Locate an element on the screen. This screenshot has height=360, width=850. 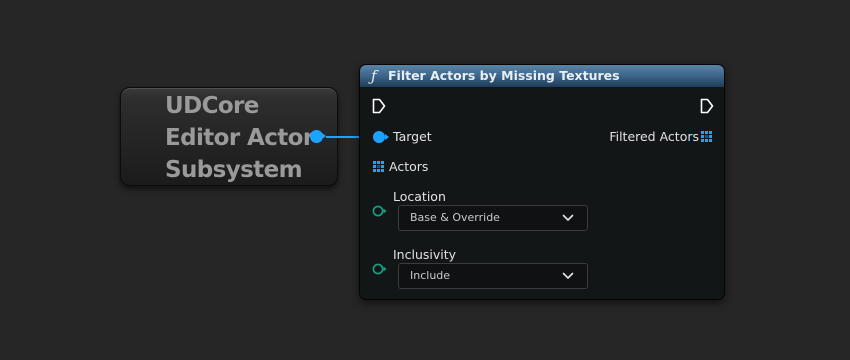
exec-input-pin-icon is located at coordinates (379, 106).